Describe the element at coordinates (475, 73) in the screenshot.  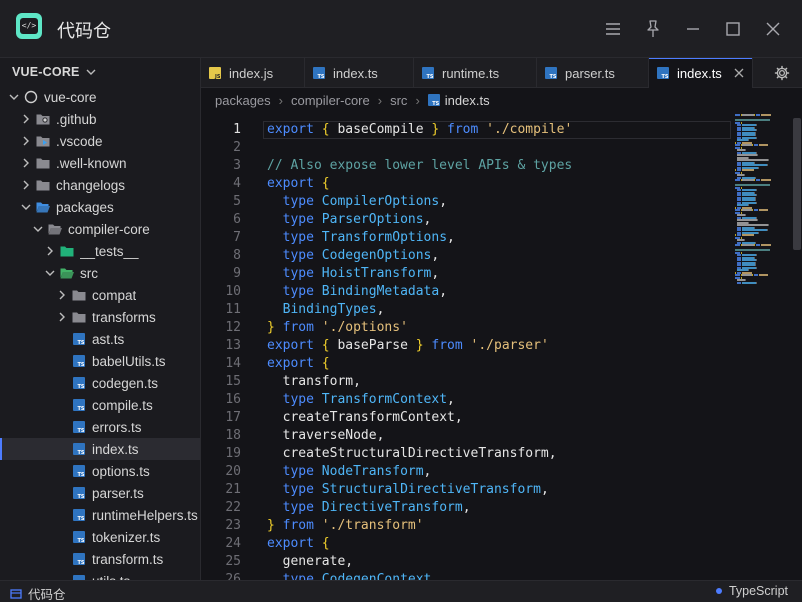
I see `editor-tab: runtime.ts` at that location.